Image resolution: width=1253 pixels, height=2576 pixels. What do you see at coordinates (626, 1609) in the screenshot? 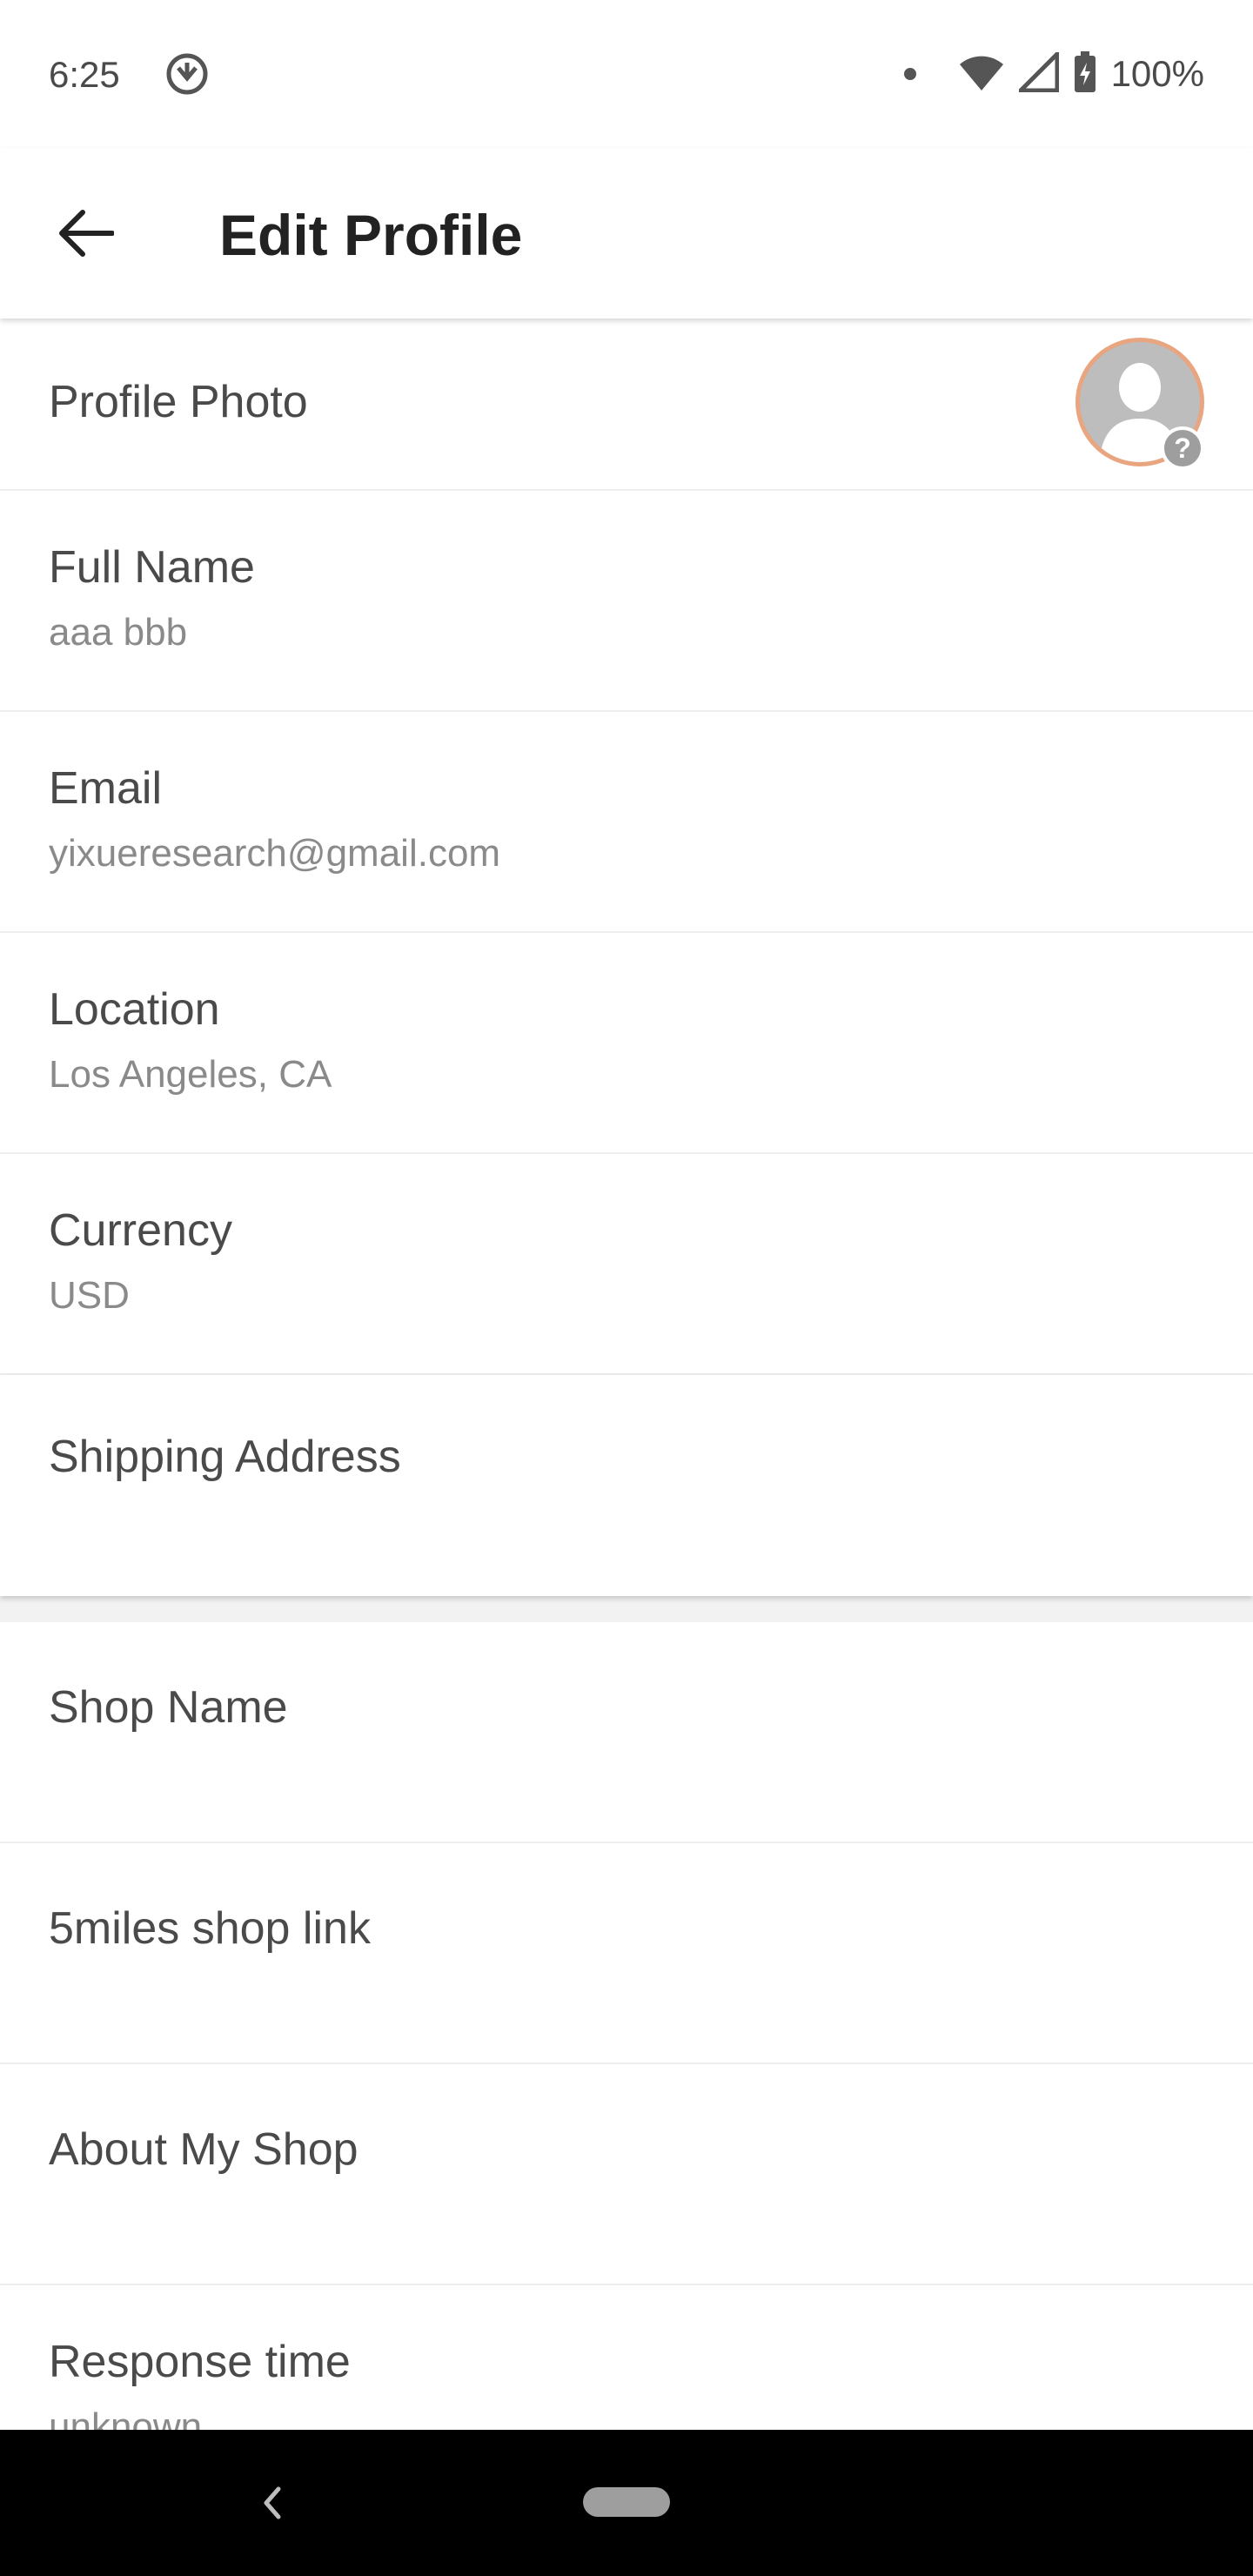
I see `section-divider` at bounding box center [626, 1609].